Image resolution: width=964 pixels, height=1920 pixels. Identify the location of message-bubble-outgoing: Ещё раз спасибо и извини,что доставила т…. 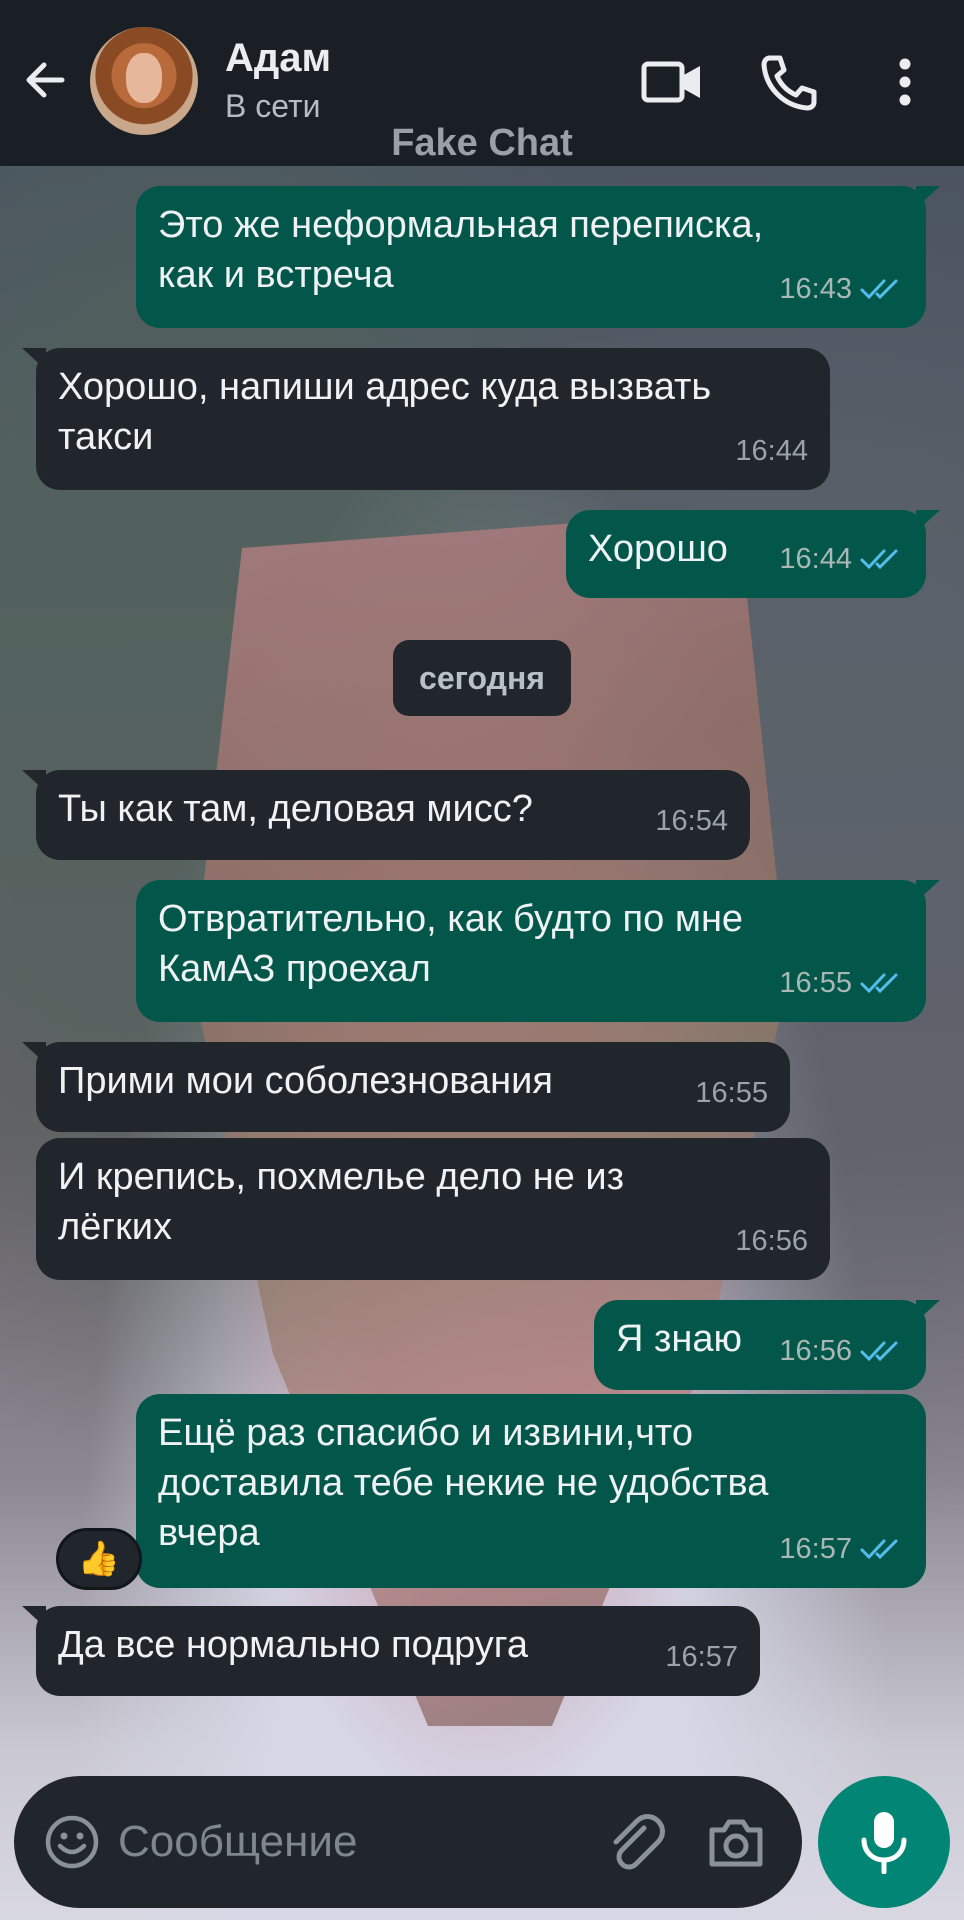
(531, 1491).